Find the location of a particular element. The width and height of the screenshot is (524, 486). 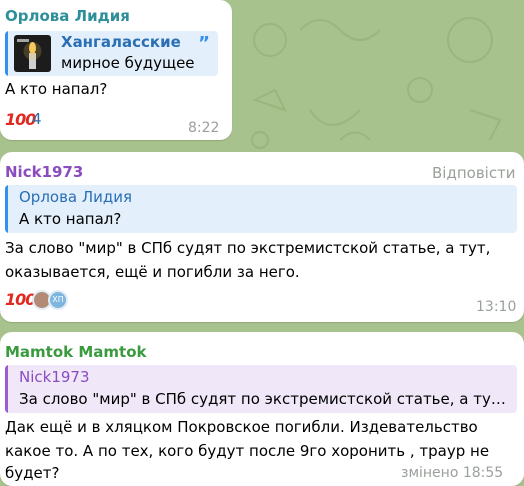

reply-name: Орлова Лидия is located at coordinates (76, 197).